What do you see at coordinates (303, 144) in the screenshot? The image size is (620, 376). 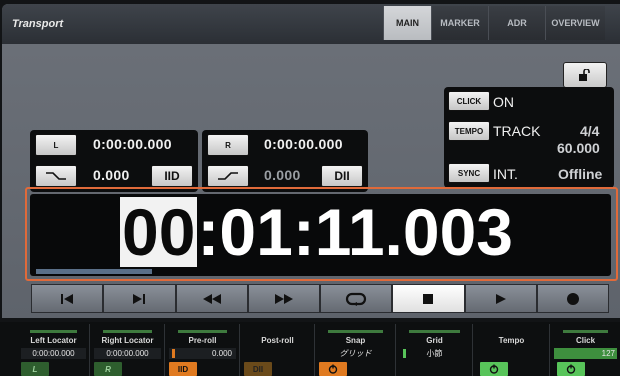 I see `right-locator-time: 0:00:00.000` at bounding box center [303, 144].